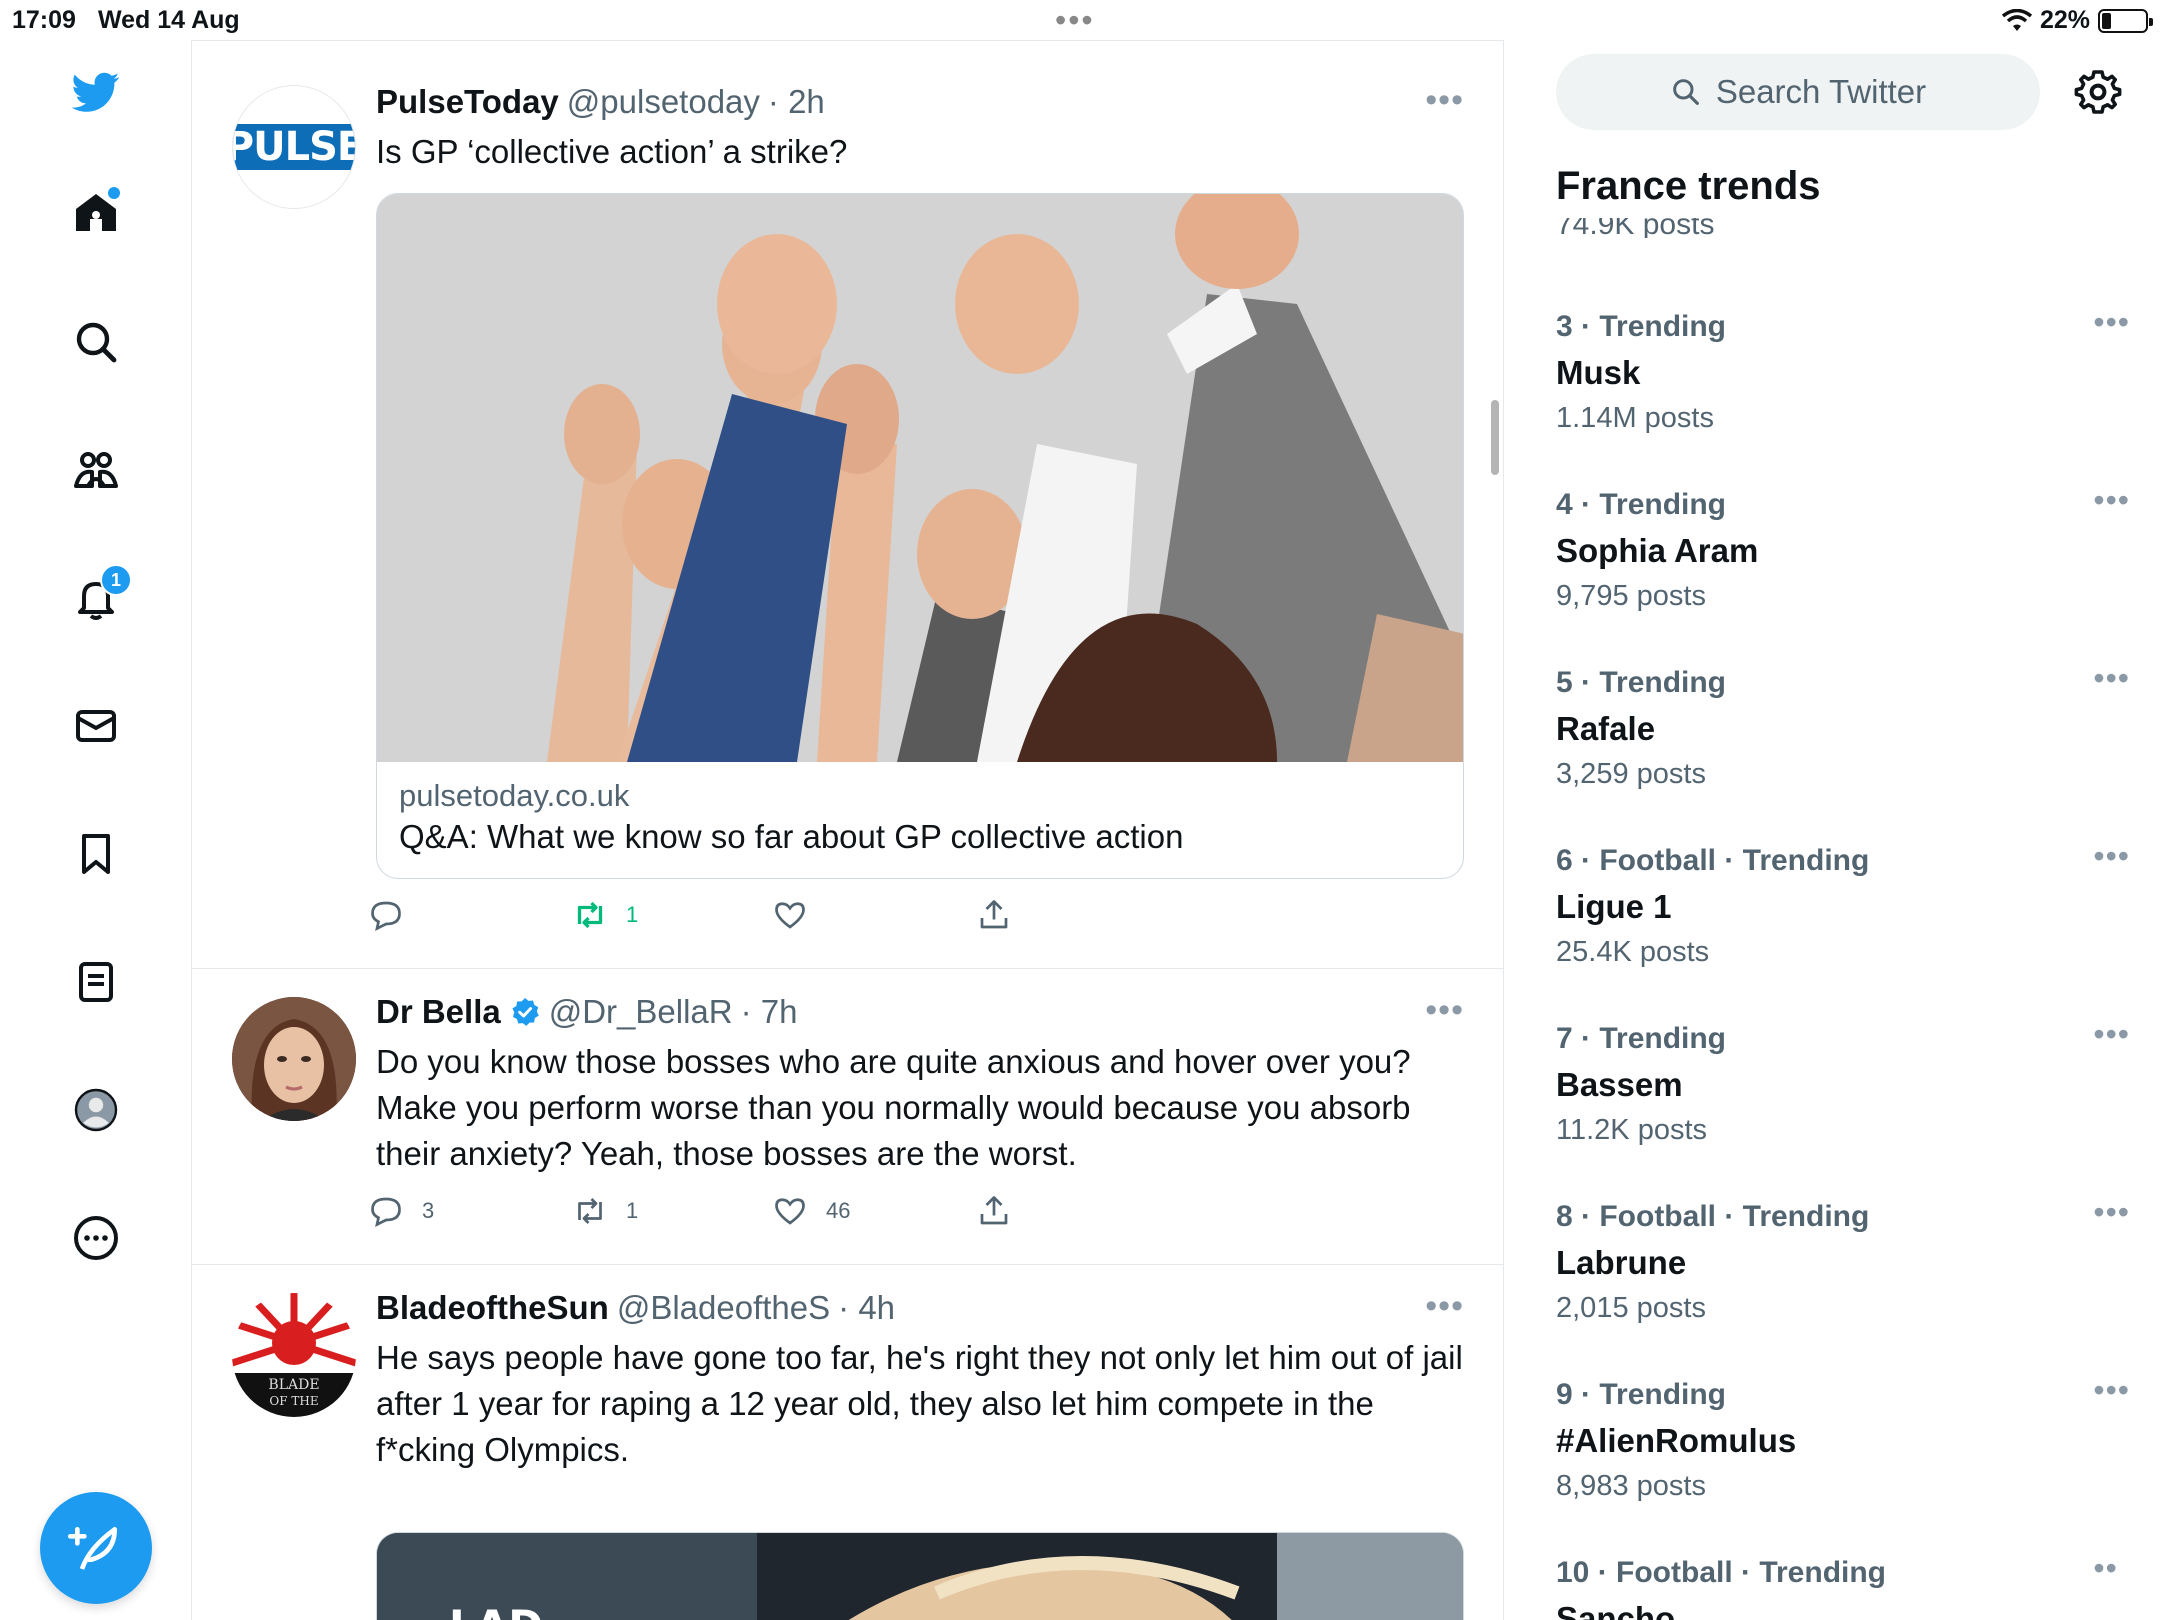  I want to click on trend-name: Sophia Aram, so click(1657, 550).